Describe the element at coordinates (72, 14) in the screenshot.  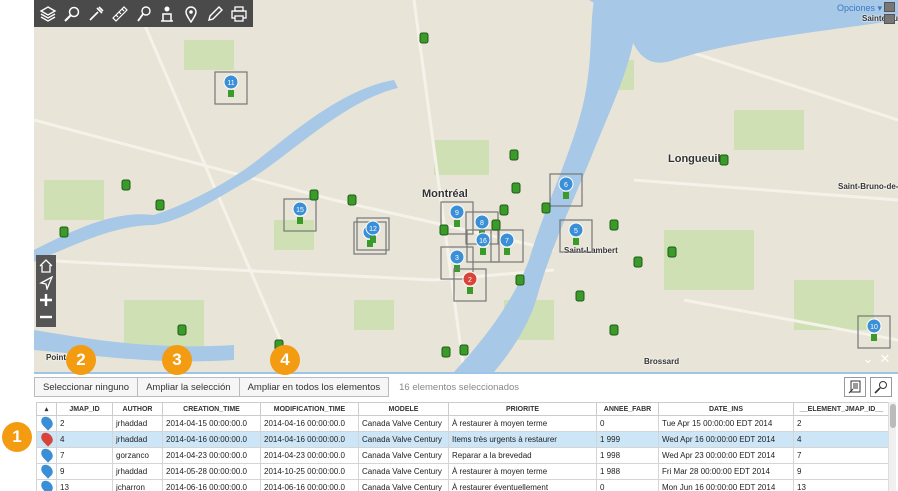
I see `search-icon` at that location.